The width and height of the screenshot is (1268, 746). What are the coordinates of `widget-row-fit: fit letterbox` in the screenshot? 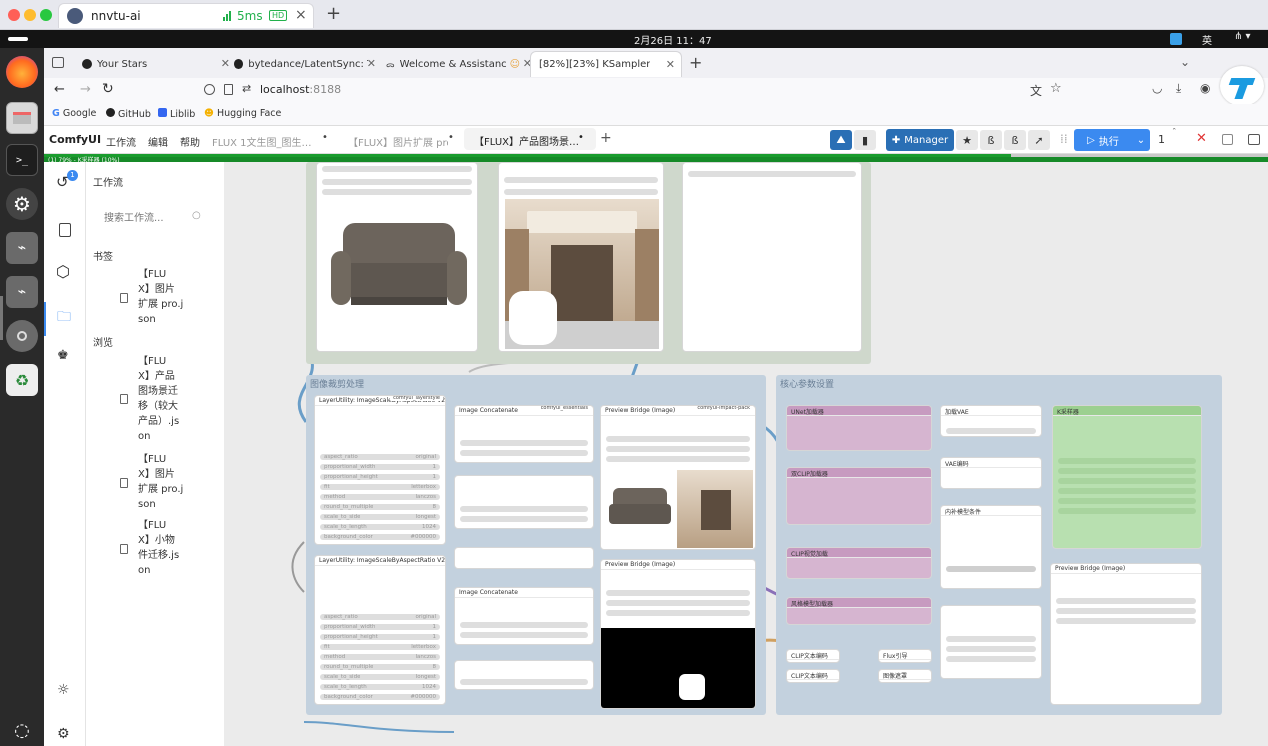 It's located at (380, 647).